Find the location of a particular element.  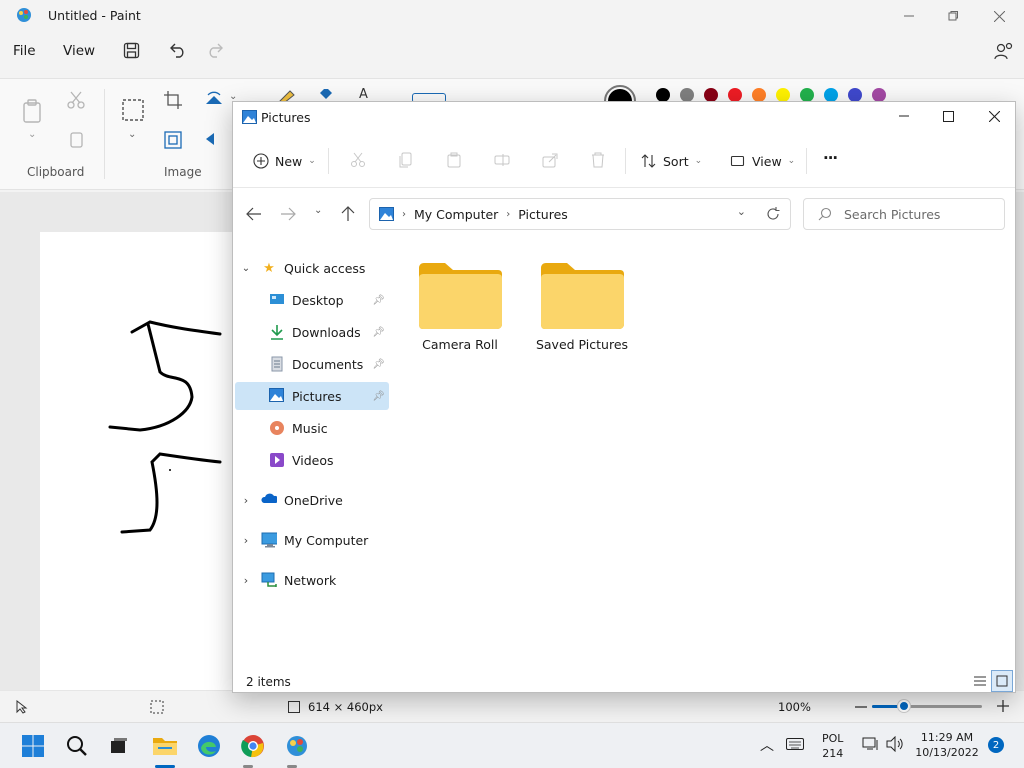

select-icon is located at coordinates (133, 110).